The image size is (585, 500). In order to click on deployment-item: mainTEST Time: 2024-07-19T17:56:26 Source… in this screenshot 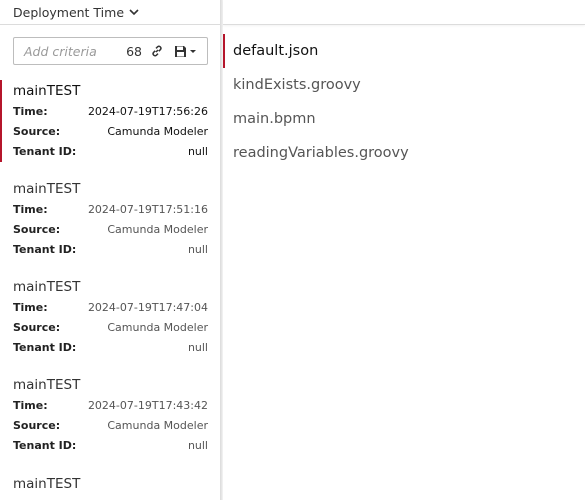, I will do `click(110, 121)`.